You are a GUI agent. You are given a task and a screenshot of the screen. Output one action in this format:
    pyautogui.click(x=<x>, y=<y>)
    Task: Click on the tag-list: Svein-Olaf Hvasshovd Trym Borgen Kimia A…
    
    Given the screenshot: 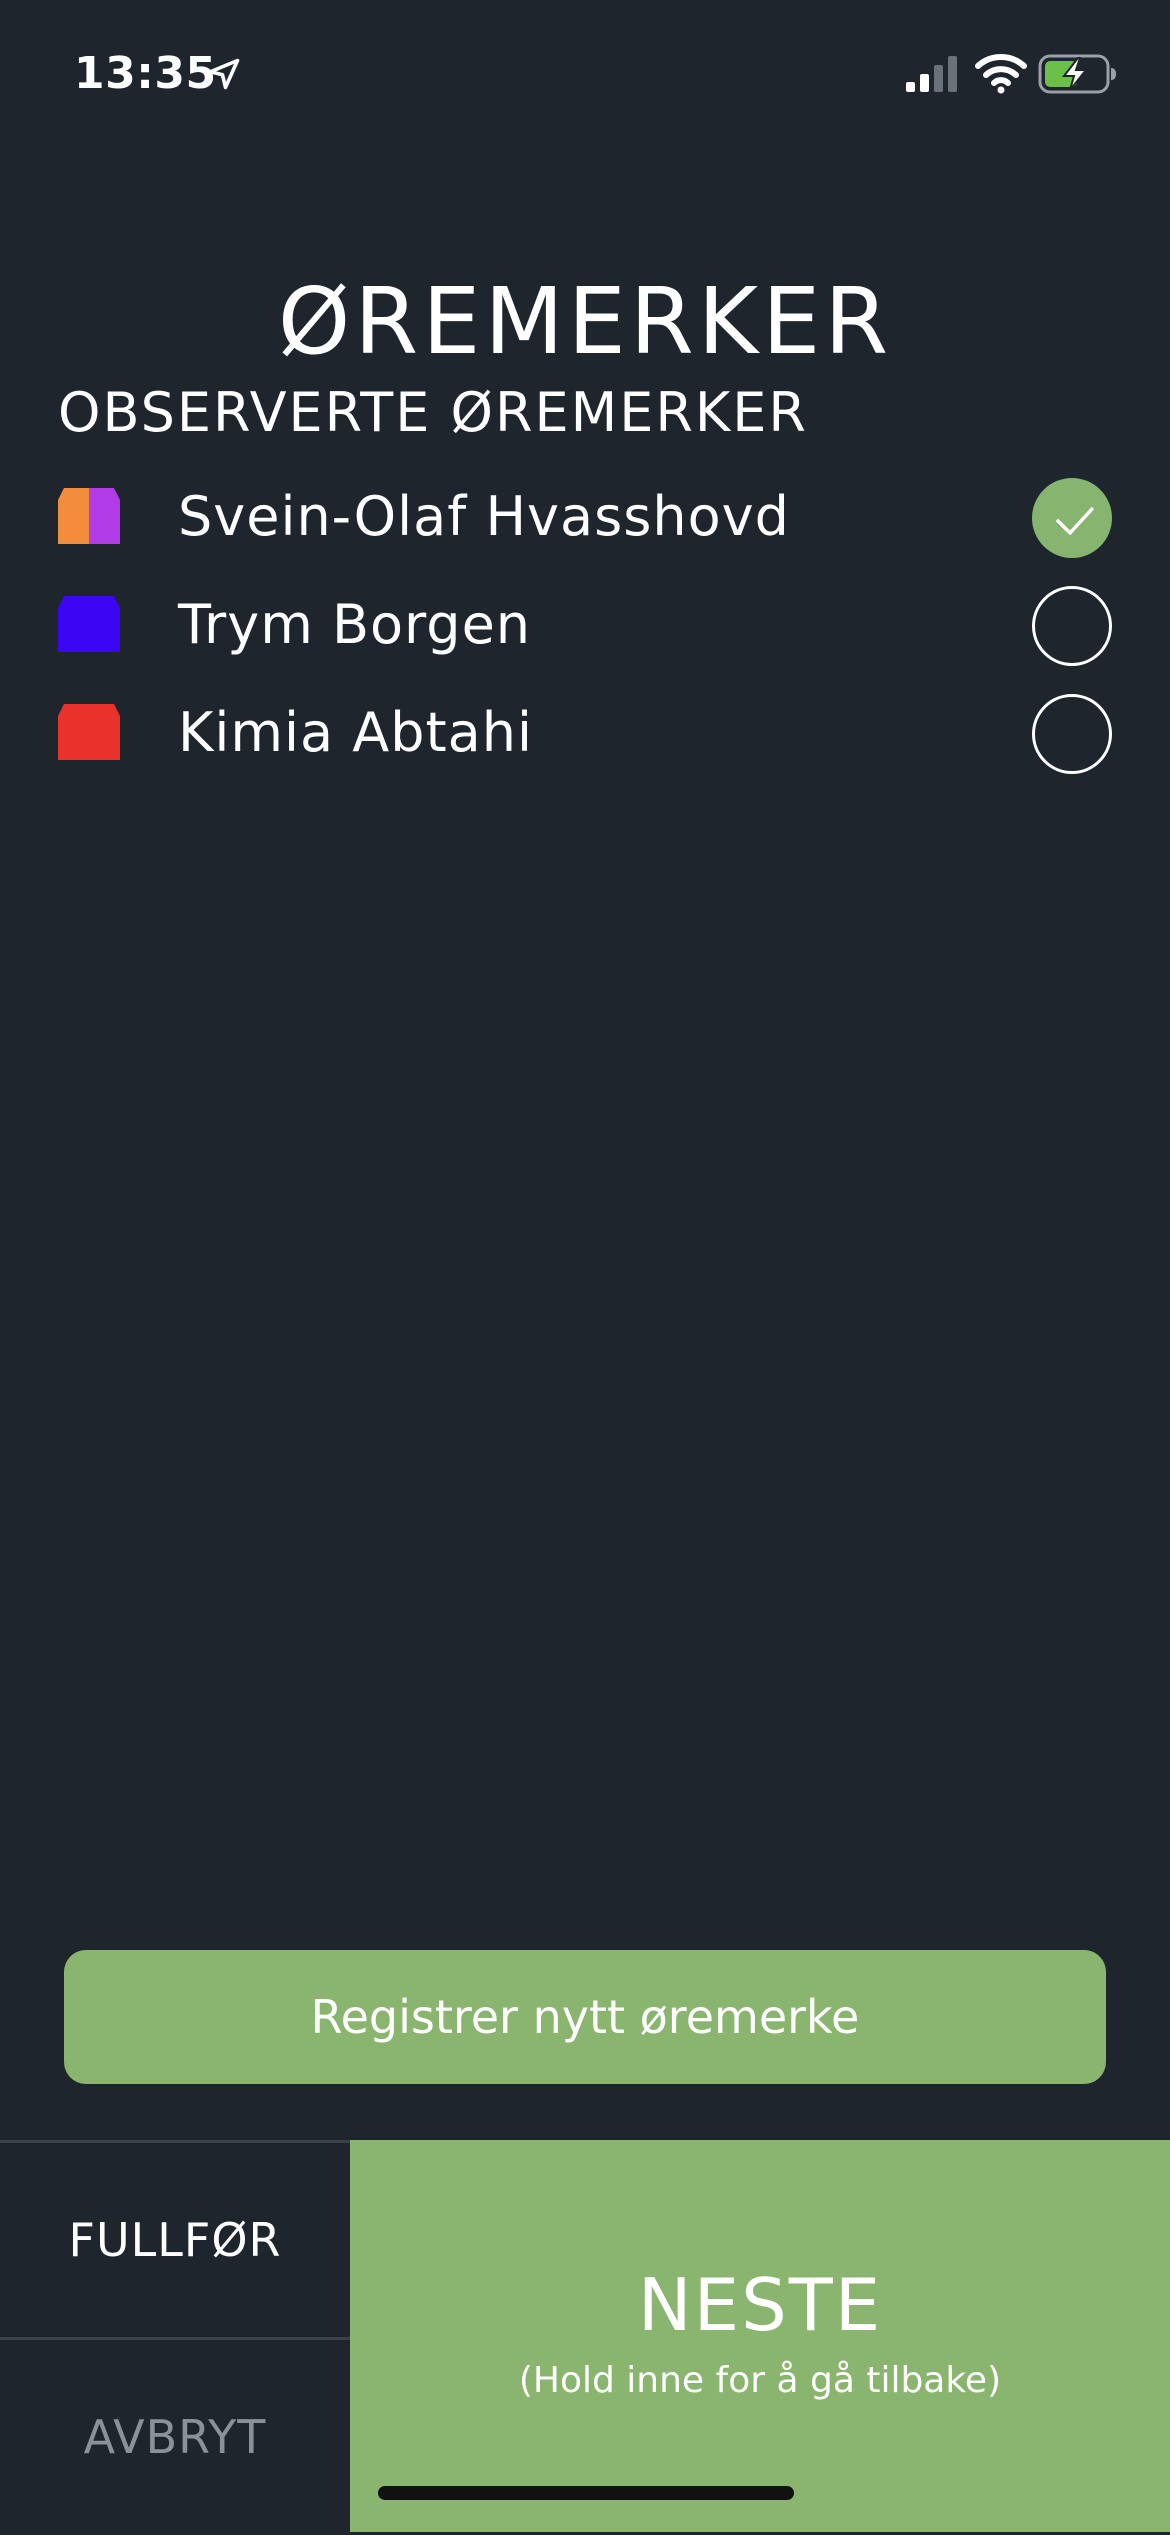 What is the action you would take?
    pyautogui.click(x=585, y=628)
    